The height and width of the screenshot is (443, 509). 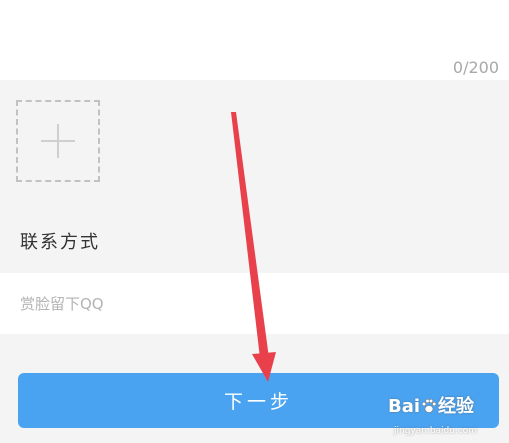 What do you see at coordinates (60, 242) in the screenshot?
I see `contact-section-title: 联系方式` at bounding box center [60, 242].